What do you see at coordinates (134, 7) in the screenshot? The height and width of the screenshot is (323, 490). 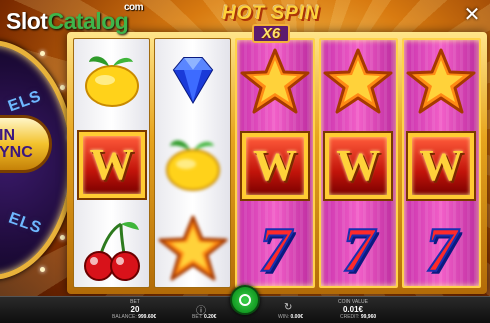 I see `logo-suffix: com` at bounding box center [134, 7].